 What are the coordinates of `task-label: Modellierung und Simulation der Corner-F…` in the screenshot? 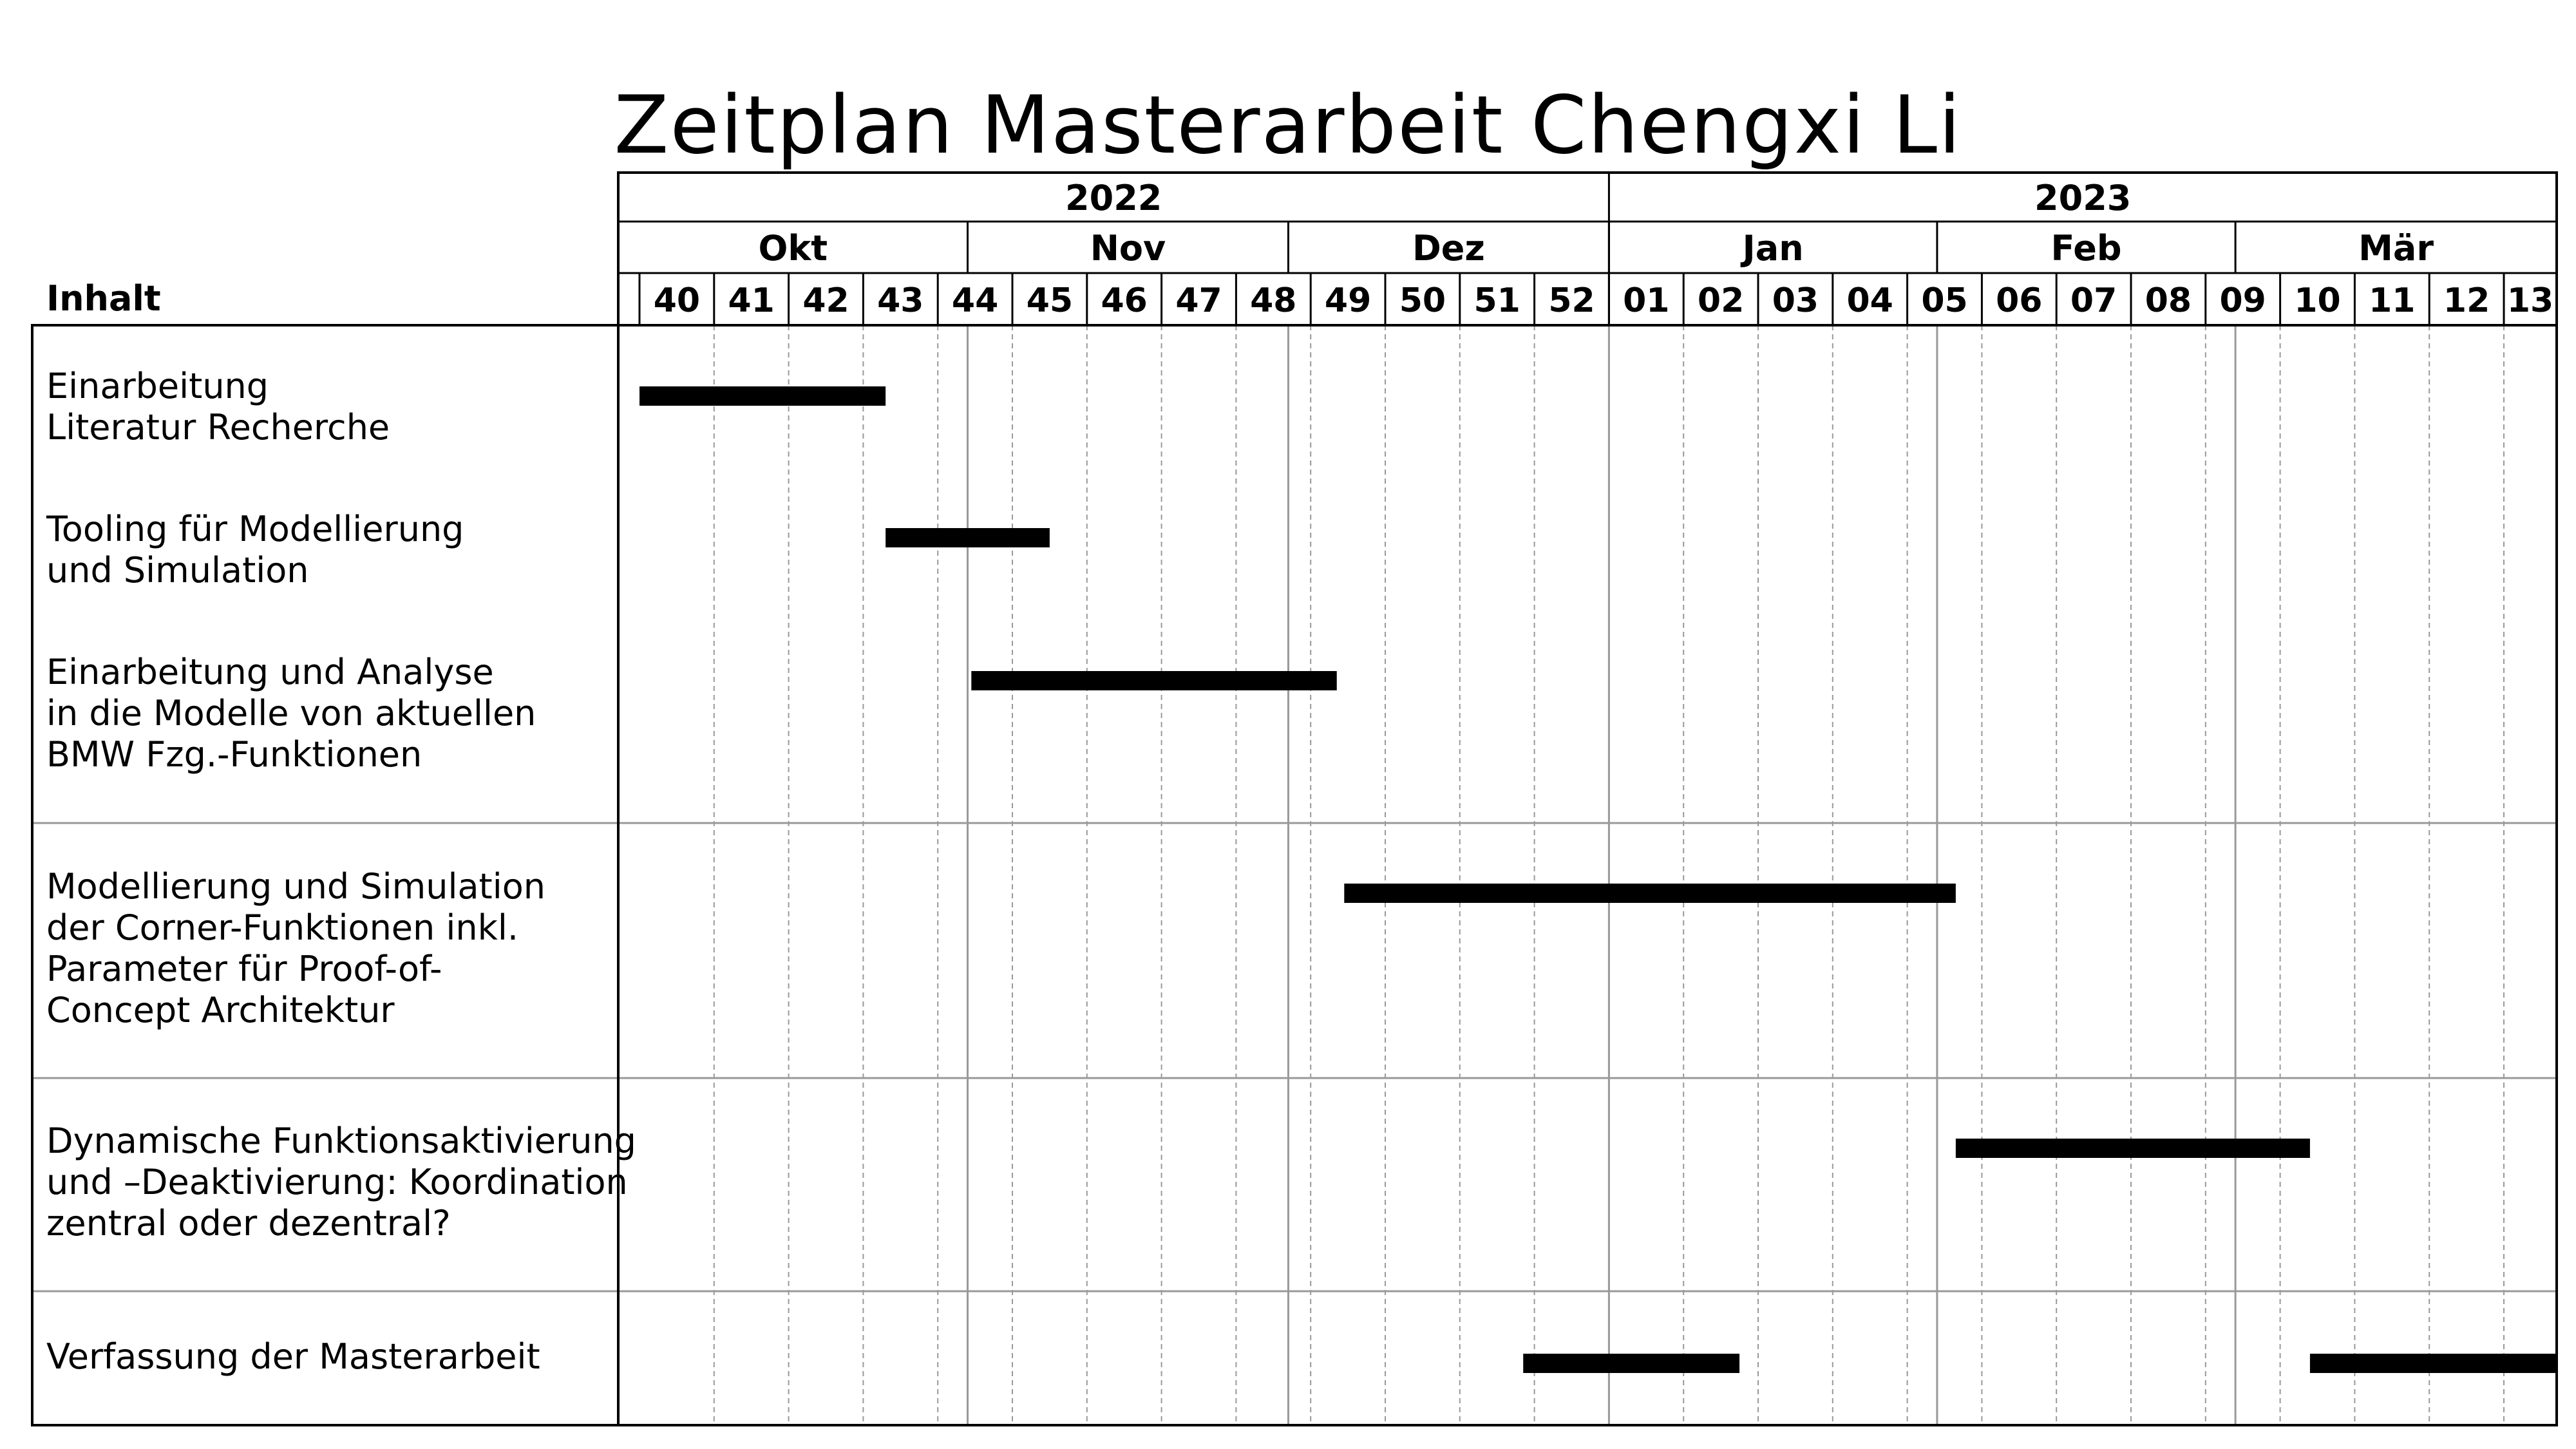 It's located at (295, 948).